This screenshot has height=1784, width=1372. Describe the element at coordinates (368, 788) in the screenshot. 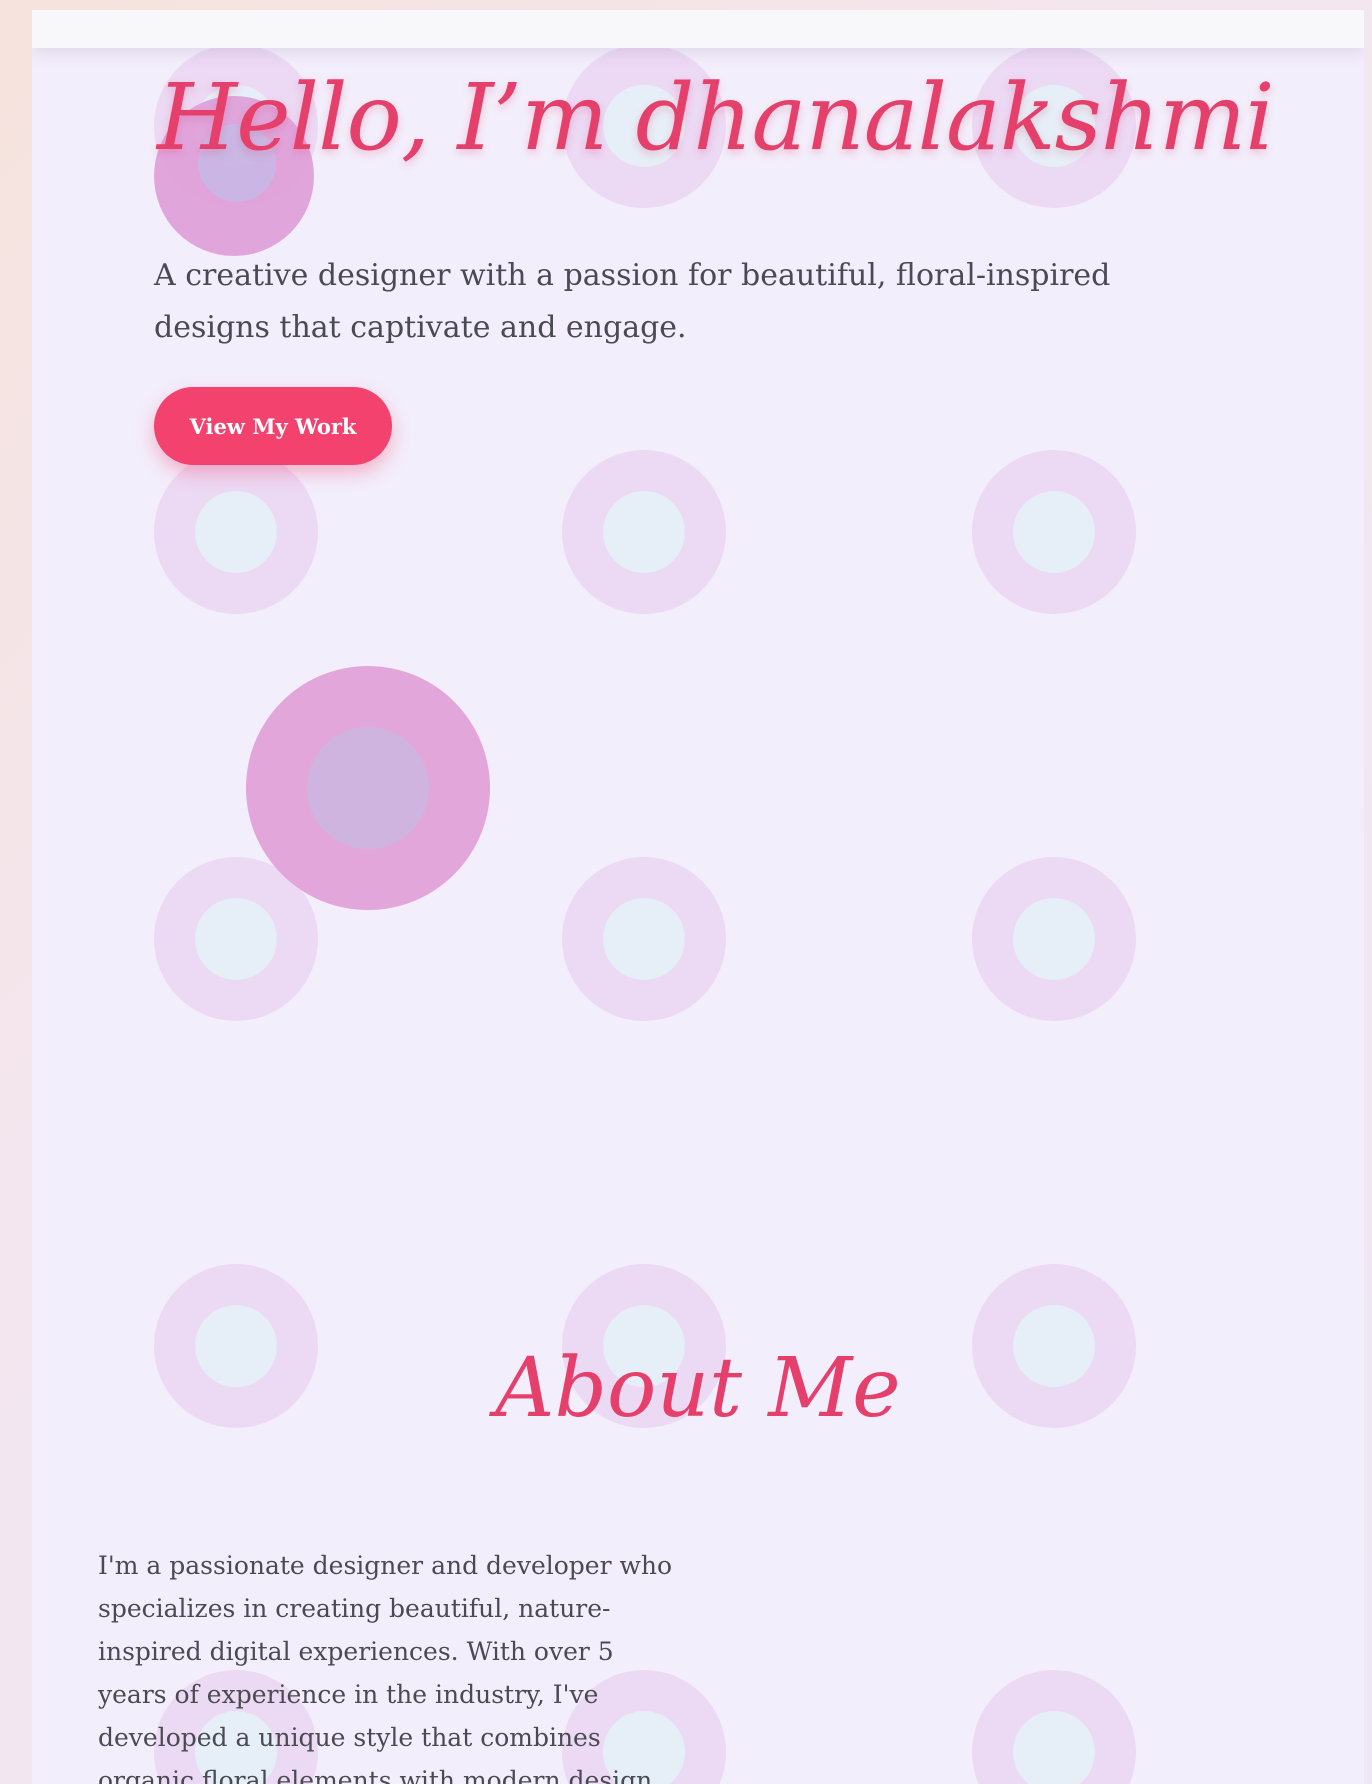

I see `floating-flower-decoration` at that location.